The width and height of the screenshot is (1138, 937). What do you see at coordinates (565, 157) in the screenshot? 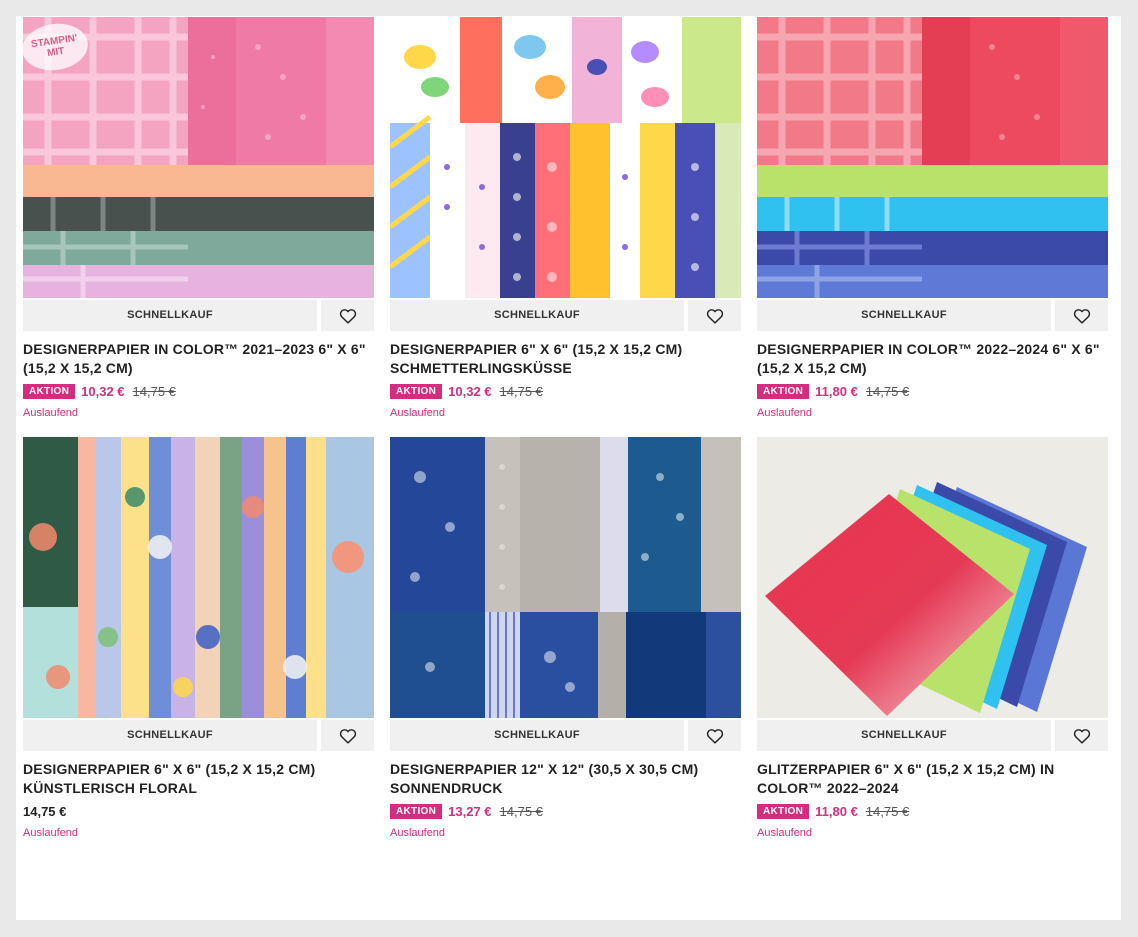
I see `product-image-designer-paper-butterfly` at bounding box center [565, 157].